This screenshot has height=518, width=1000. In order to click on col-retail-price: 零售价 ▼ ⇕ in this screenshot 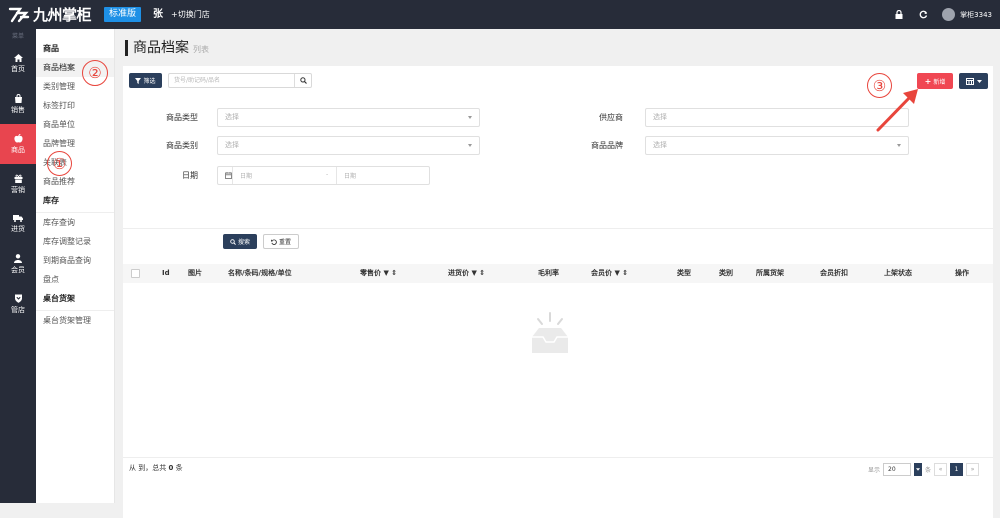, I will do `click(378, 273)`.